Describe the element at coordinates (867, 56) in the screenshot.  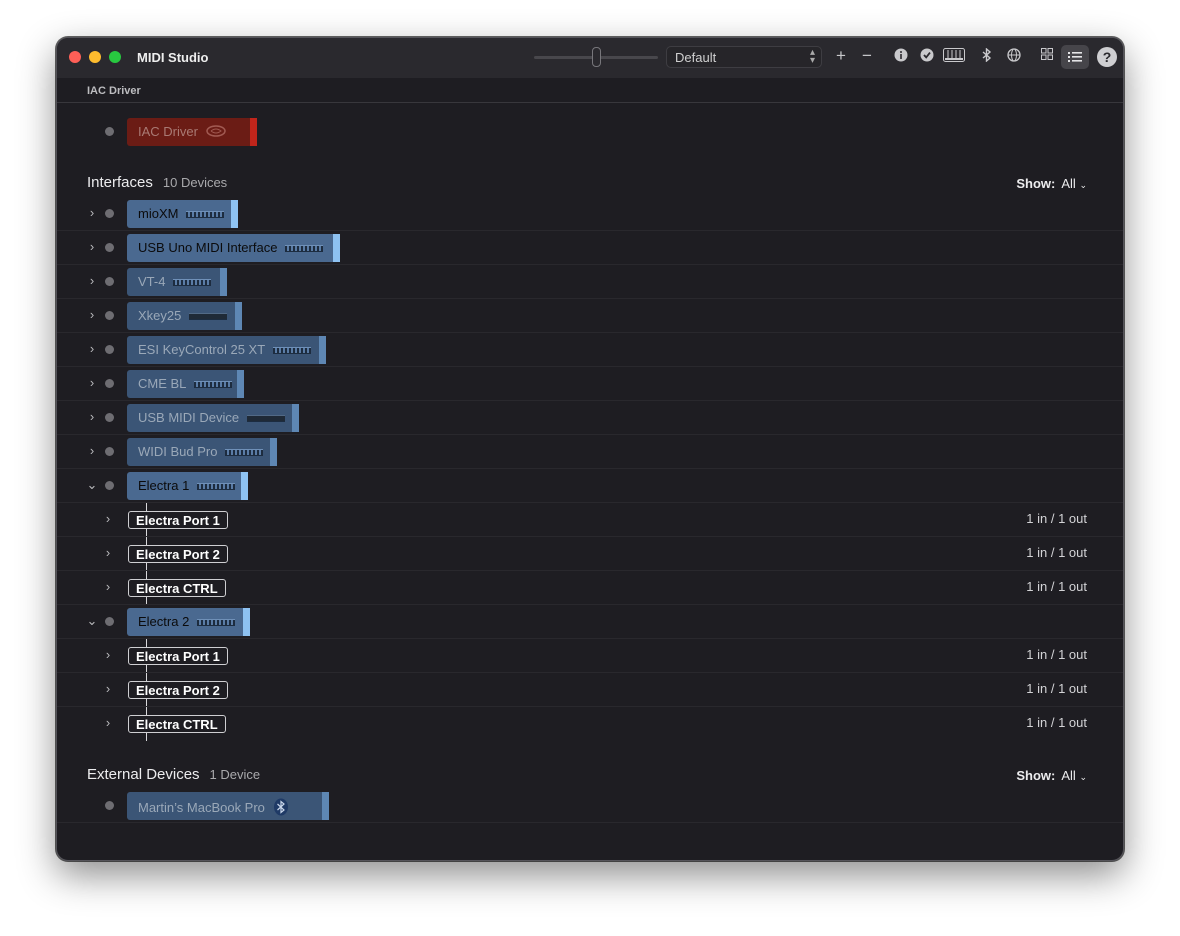
I see `remove-device-button: −` at that location.